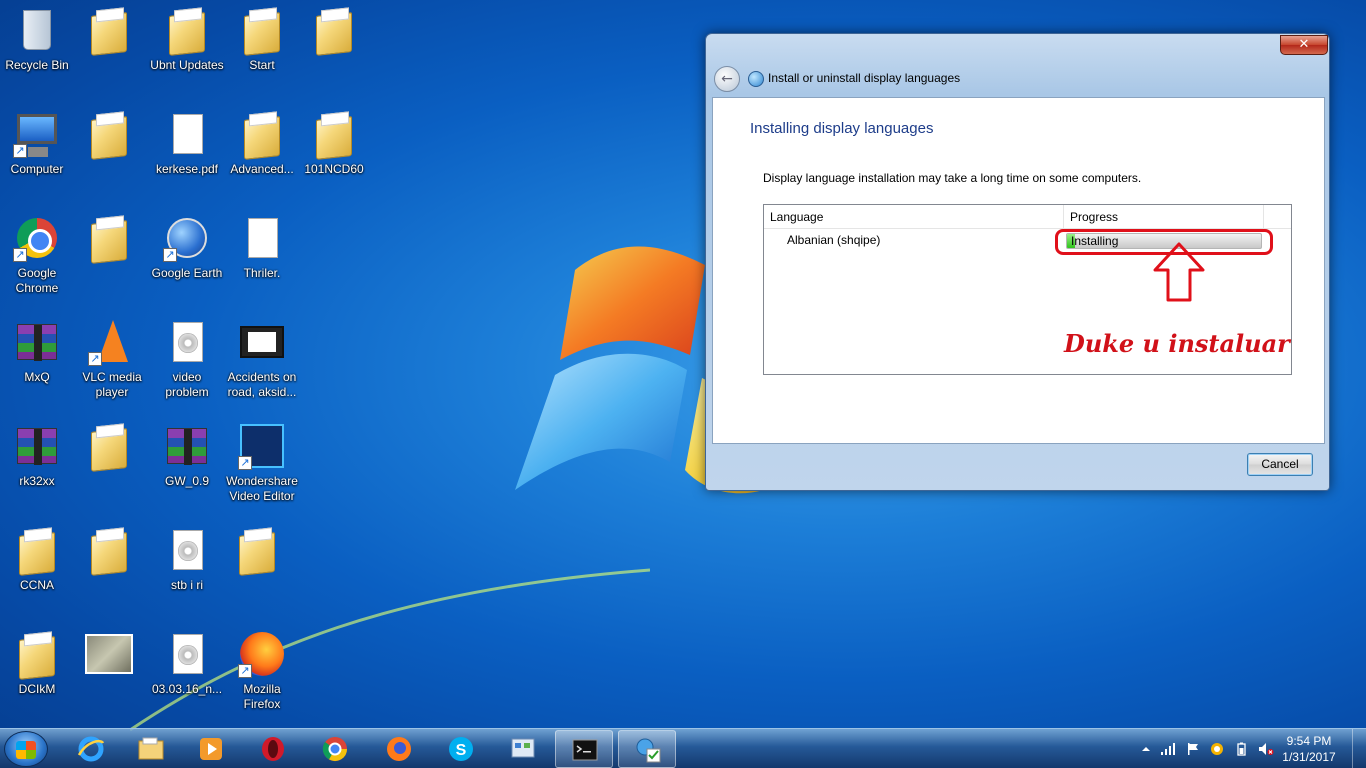  Describe the element at coordinates (1280, 464) in the screenshot. I see `cancel-button: Cancel` at that location.